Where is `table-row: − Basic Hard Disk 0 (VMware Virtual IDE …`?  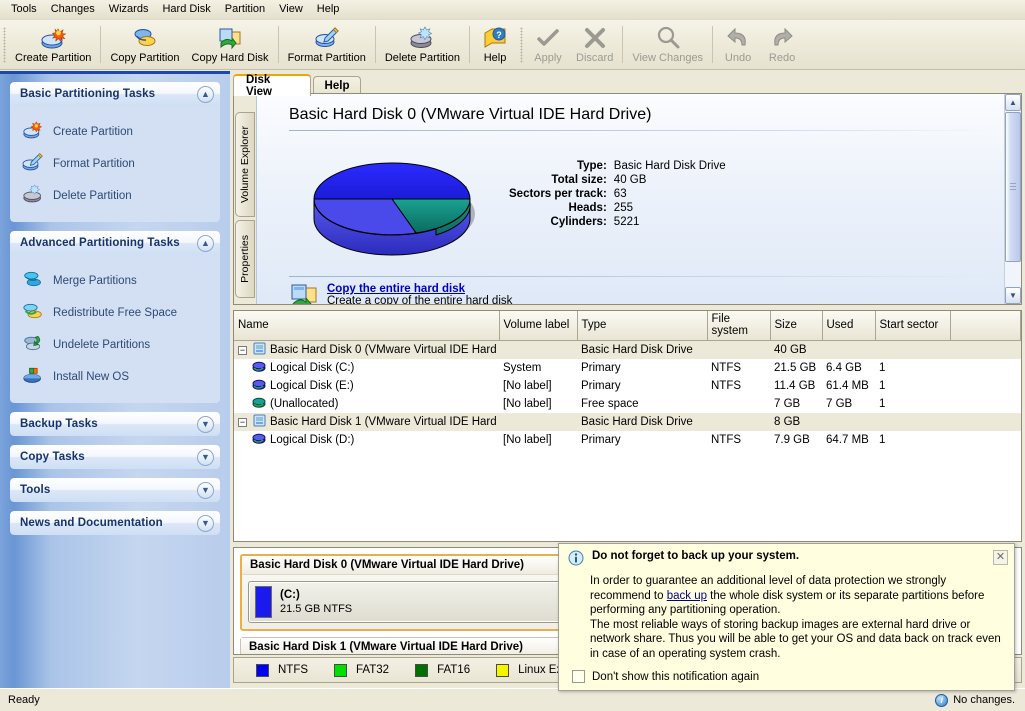 table-row: − Basic Hard Disk 0 (VMware Virtual IDE … is located at coordinates (627, 349).